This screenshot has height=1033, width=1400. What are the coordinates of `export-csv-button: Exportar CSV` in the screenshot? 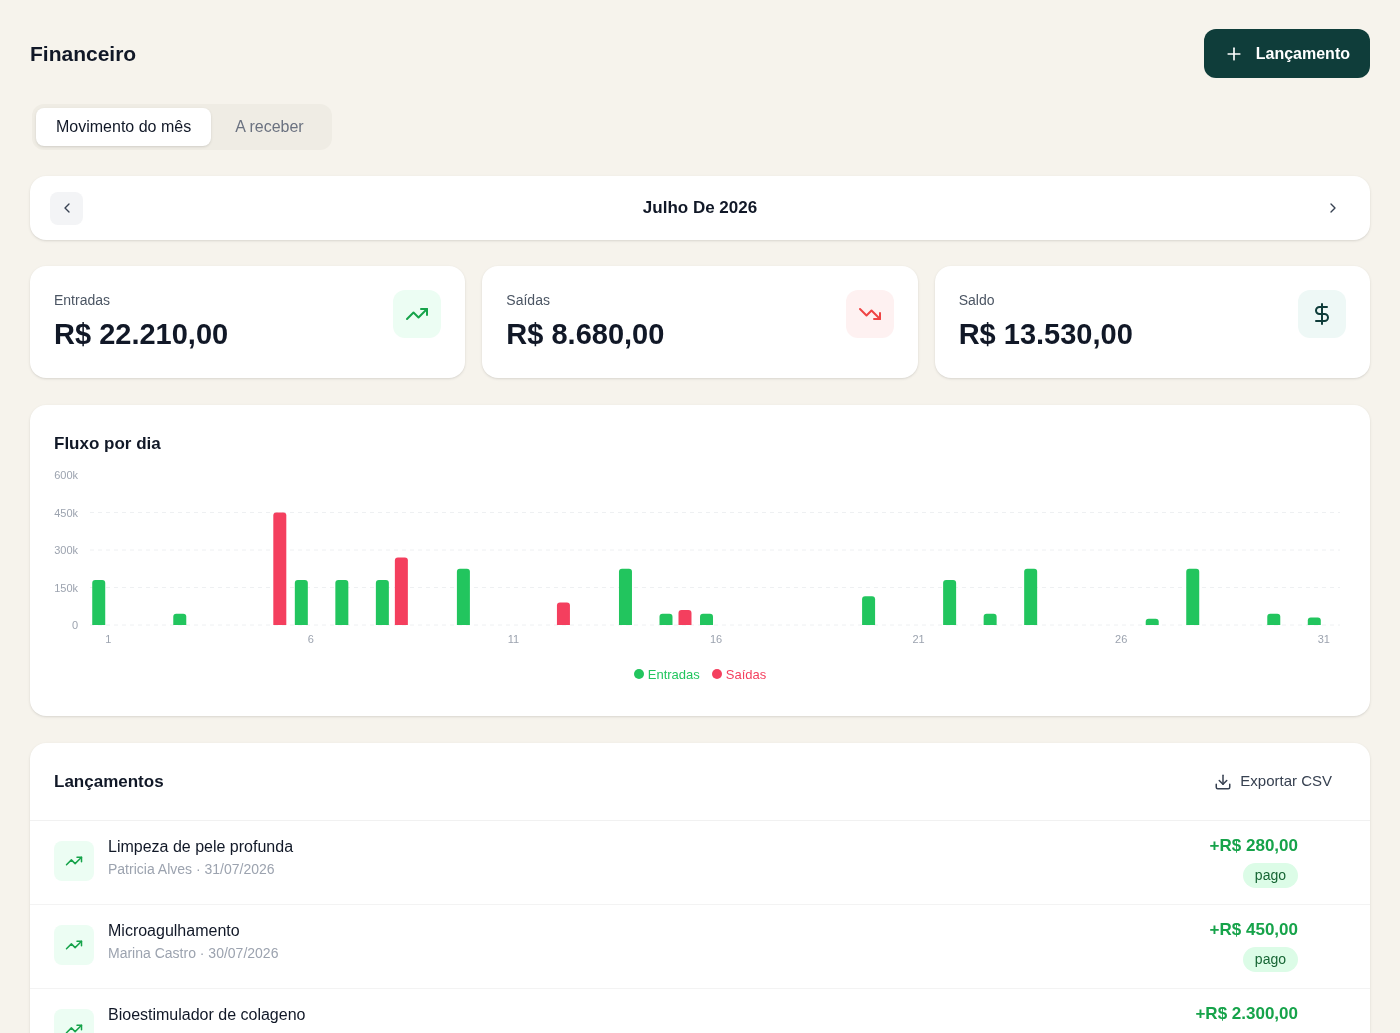 It's located at (1273, 781).